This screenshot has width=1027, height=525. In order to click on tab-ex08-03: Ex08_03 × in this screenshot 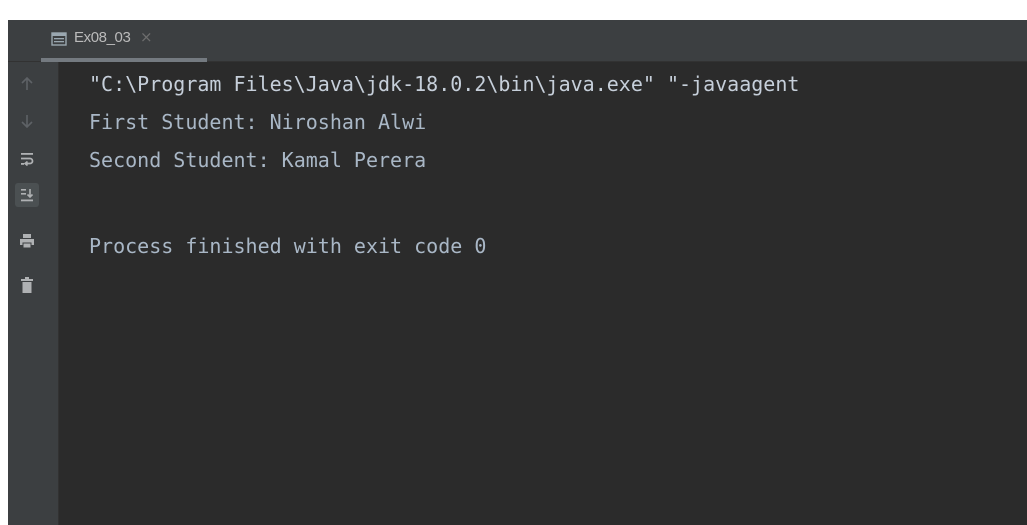, I will do `click(124, 41)`.